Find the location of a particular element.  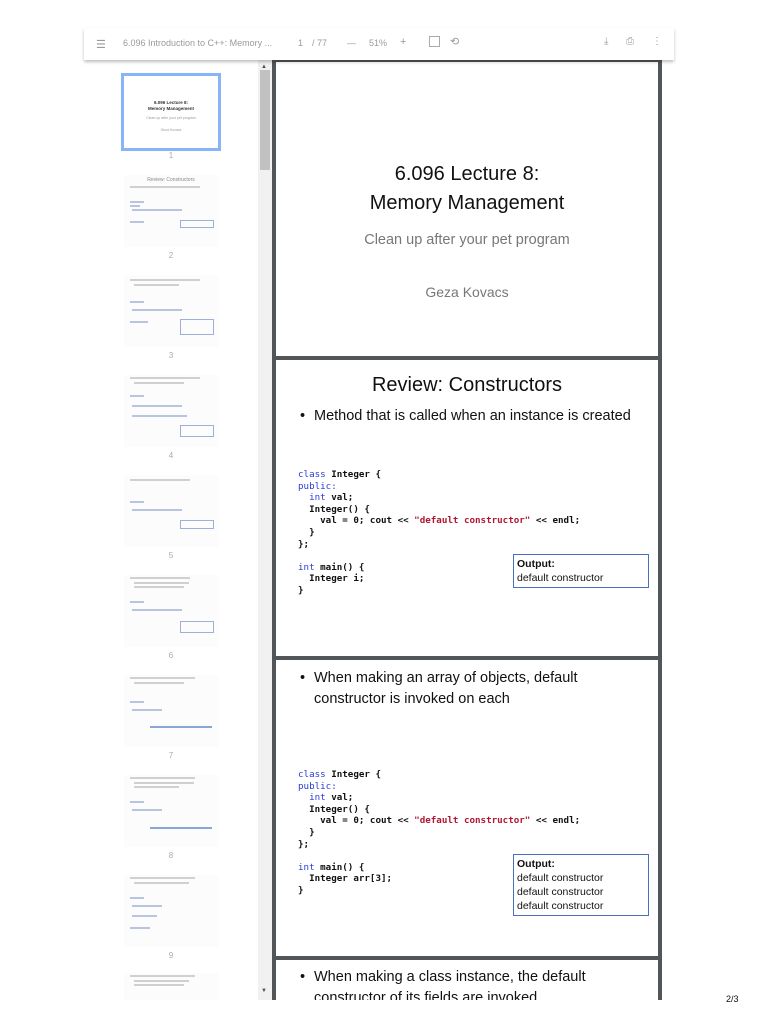

thumbnail-label: 2 is located at coordinates (171, 255).